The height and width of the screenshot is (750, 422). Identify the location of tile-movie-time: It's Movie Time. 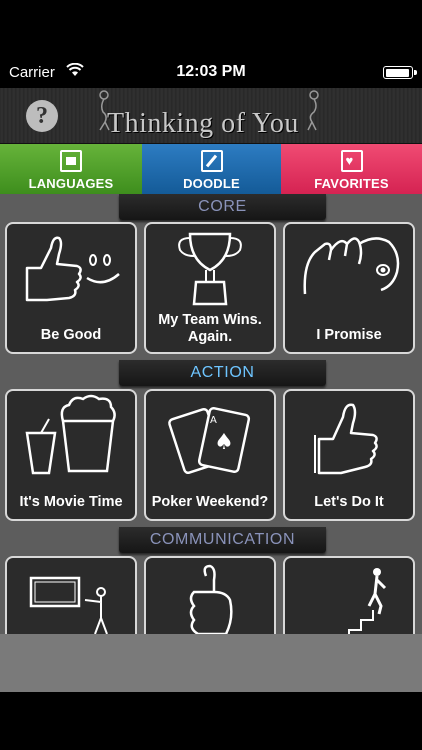
(71, 455).